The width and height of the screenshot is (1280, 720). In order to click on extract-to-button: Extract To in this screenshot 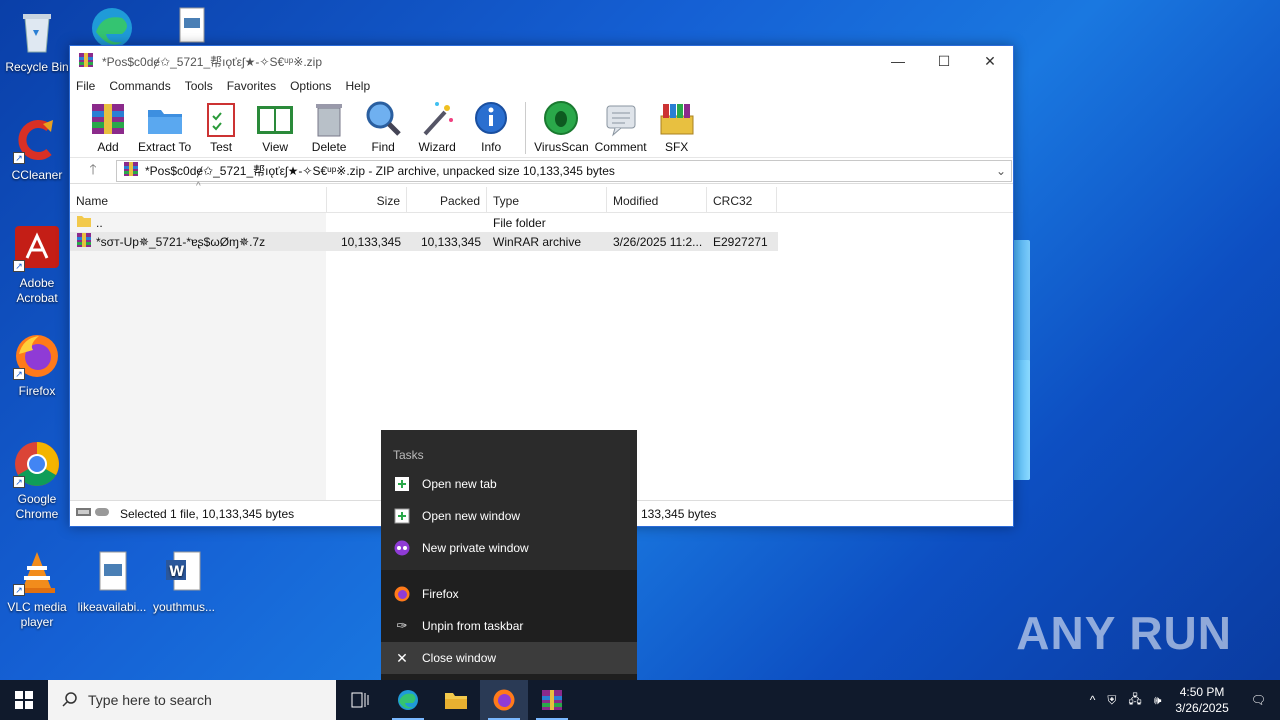, I will do `click(164, 126)`.